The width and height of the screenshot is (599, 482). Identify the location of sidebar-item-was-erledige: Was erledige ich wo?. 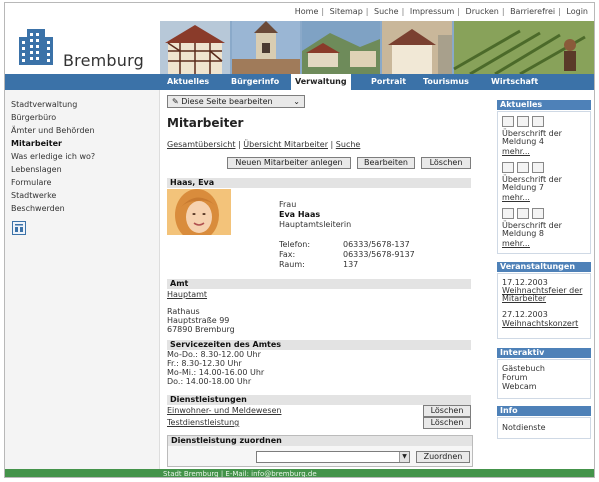
(53, 156).